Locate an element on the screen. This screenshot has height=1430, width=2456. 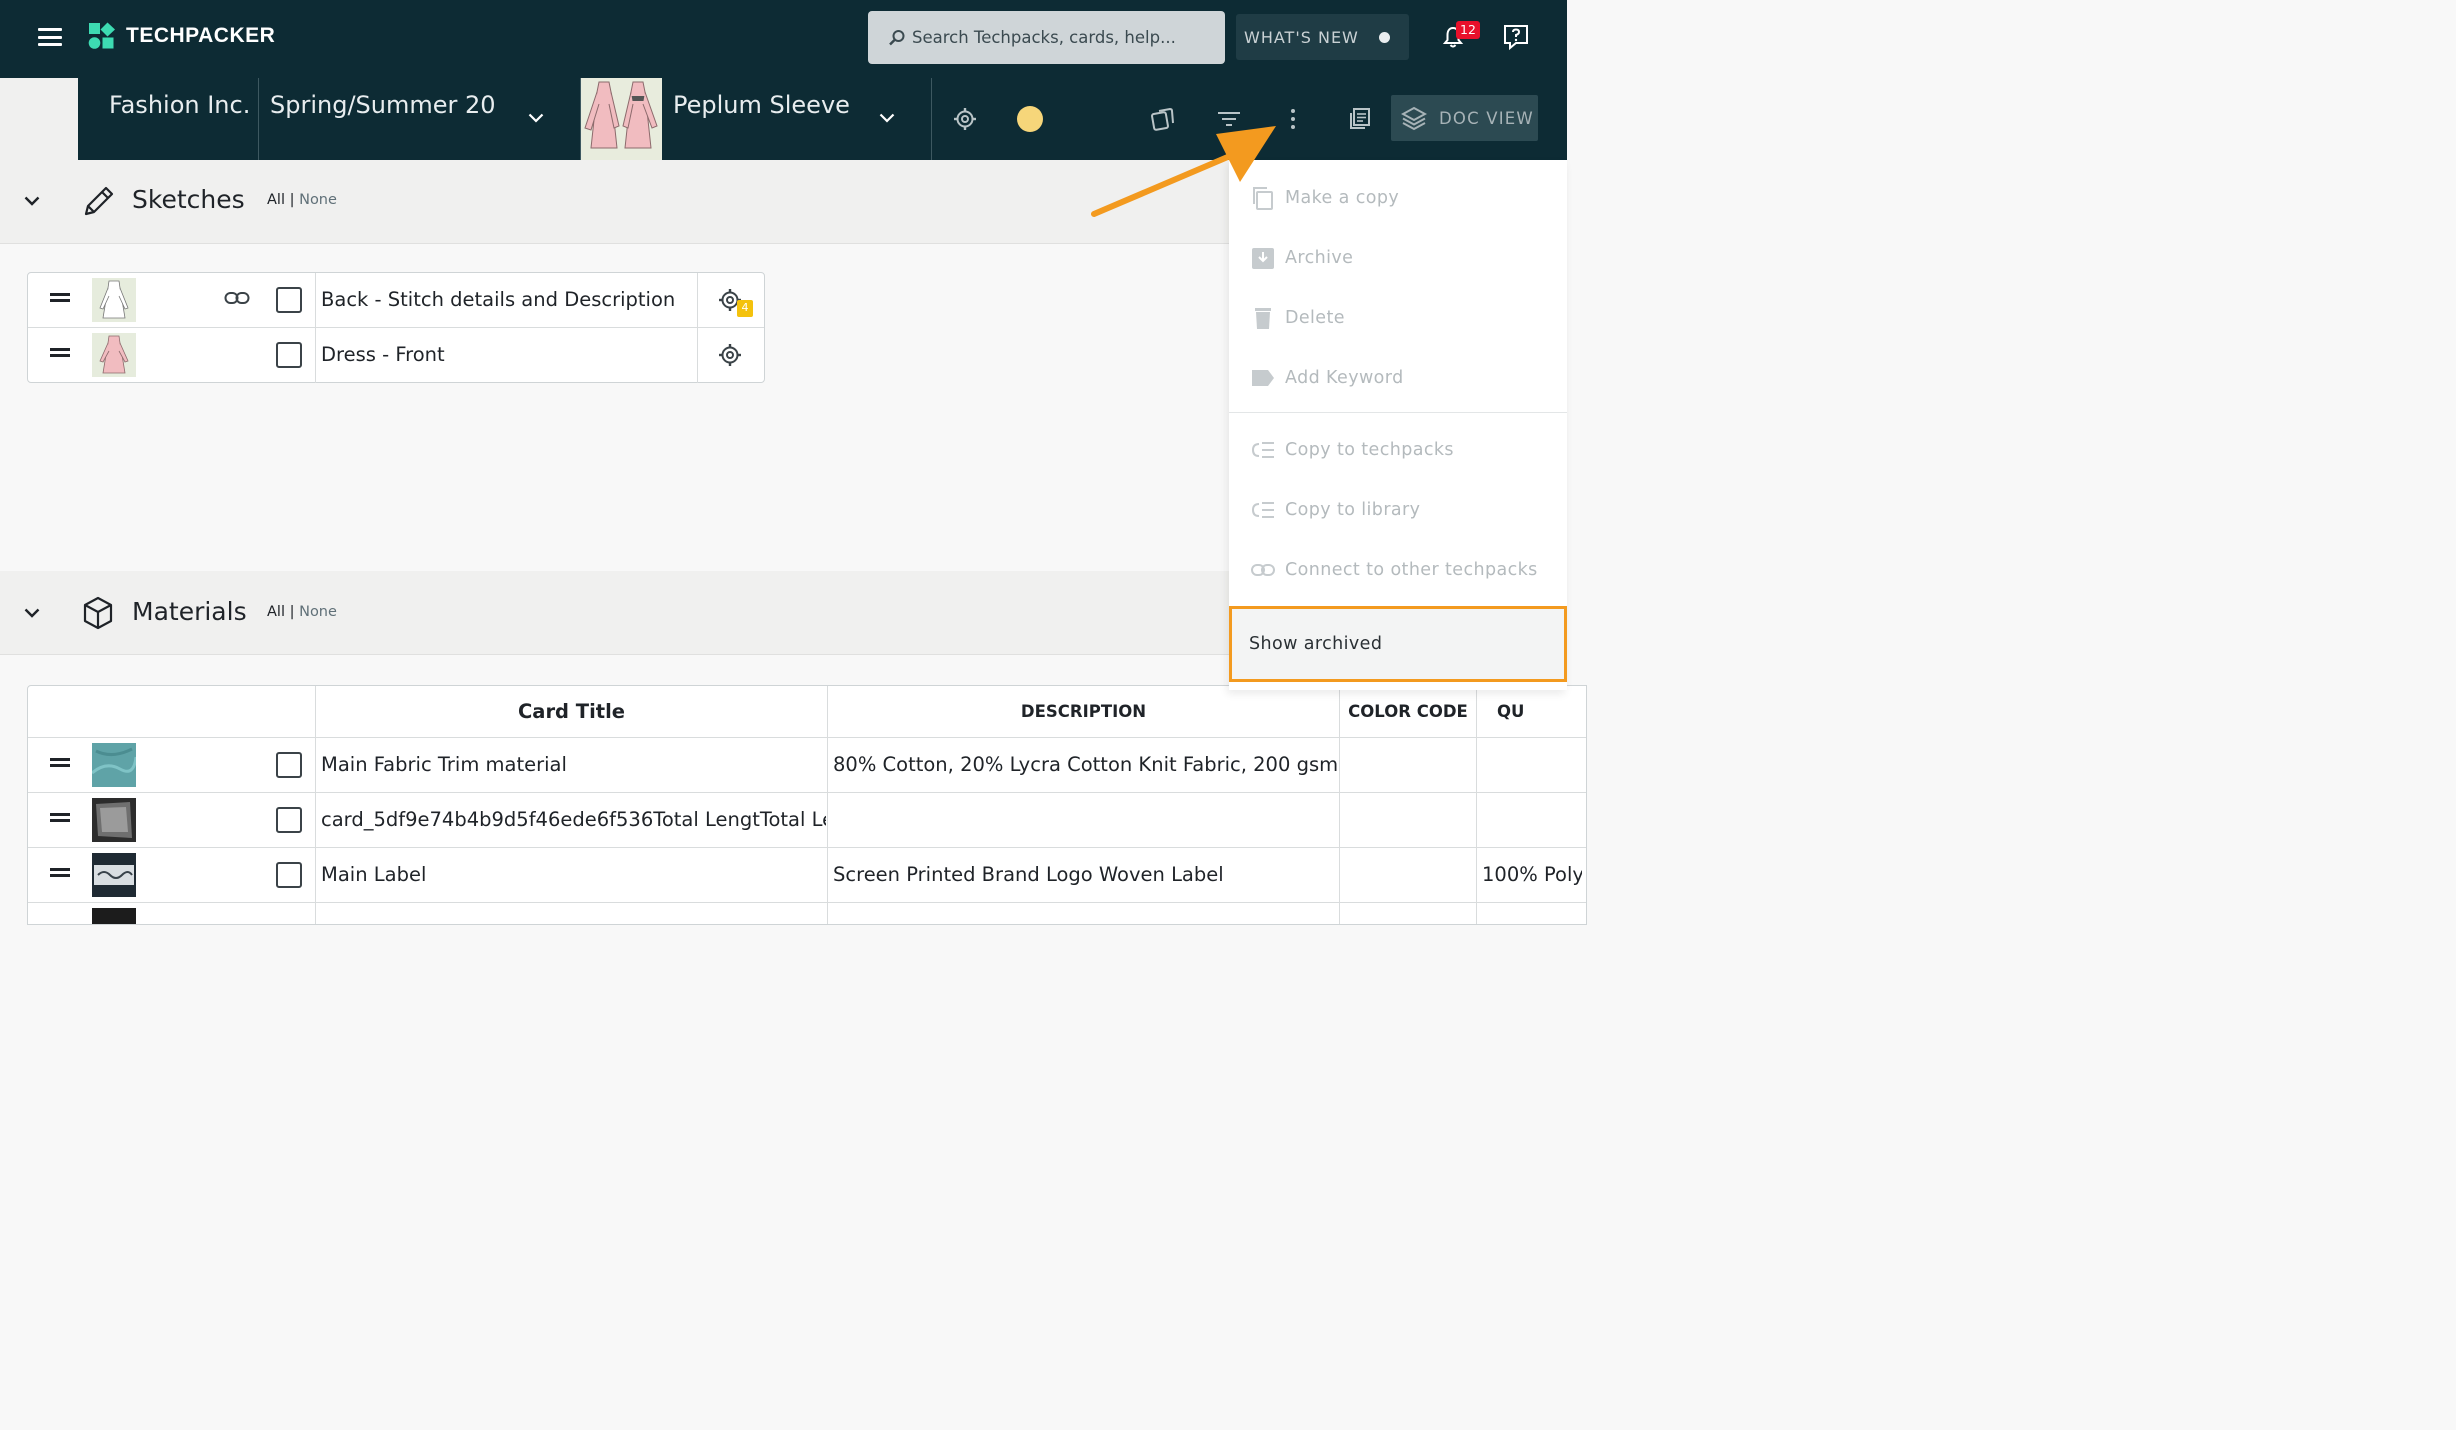
menu-item-connect-techpacks: Connect to other techpacks is located at coordinates (1398, 570).